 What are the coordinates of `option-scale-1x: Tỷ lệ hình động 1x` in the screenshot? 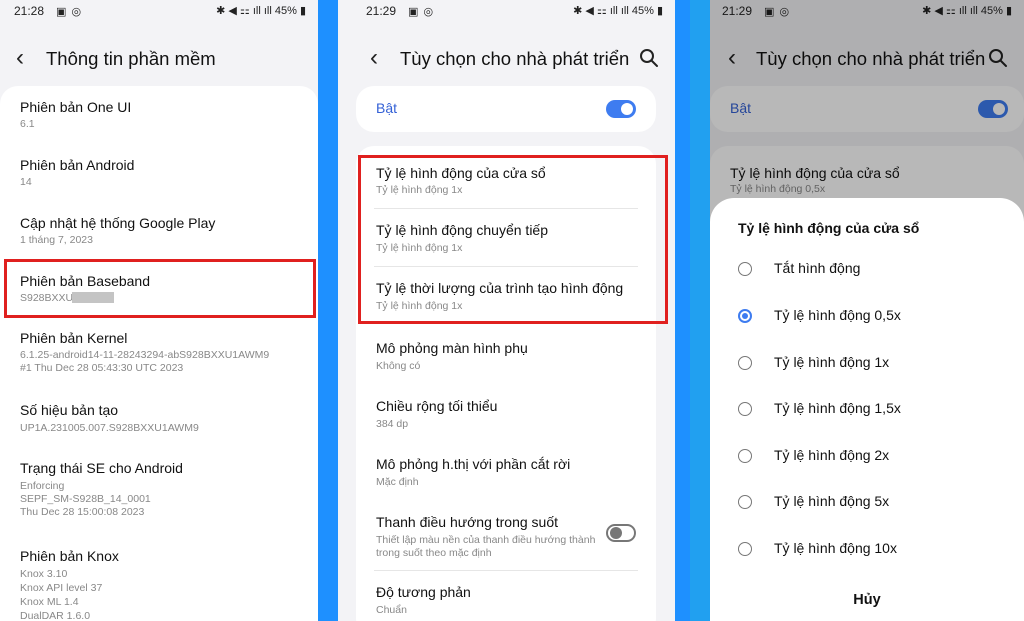 It's located at (867, 364).